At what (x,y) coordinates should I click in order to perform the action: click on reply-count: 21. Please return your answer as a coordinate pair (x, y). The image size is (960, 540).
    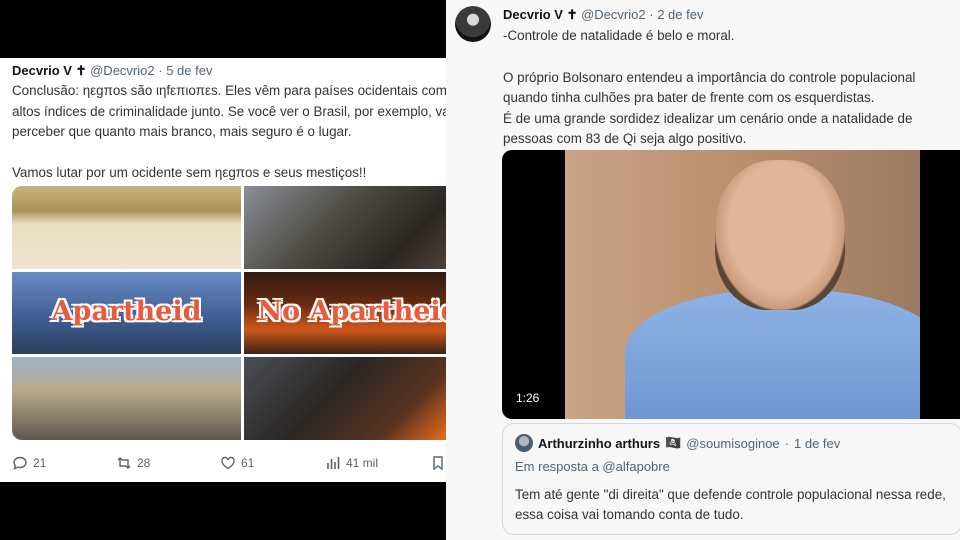
    Looking at the image, I should click on (40, 463).